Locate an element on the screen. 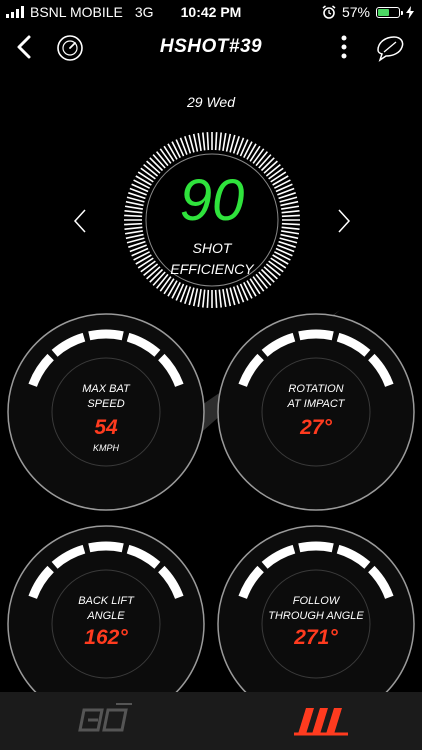  gauge-value: 54 is located at coordinates (106, 427).